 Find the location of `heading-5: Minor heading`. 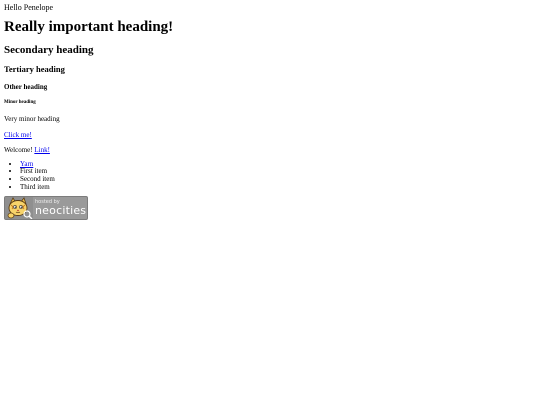

heading-5: Minor heading is located at coordinates (20, 102).